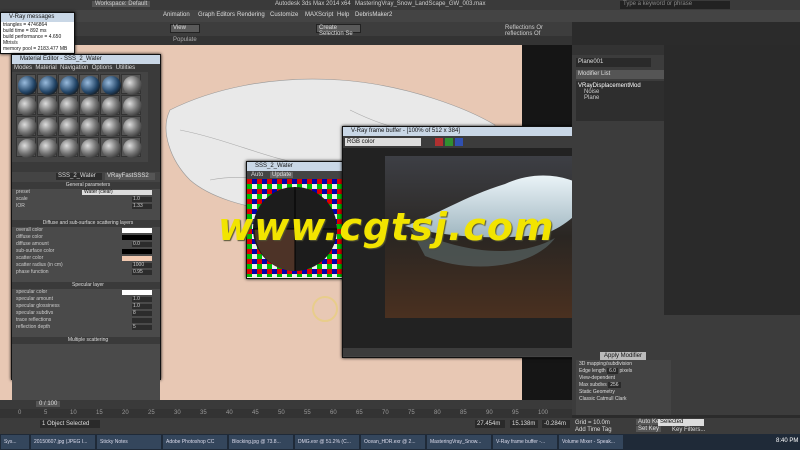 This screenshot has height=450, width=800. Describe the element at coordinates (623, 399) in the screenshot. I see `catmull-clark-checkbox: Classic Catmull Clark` at that location.